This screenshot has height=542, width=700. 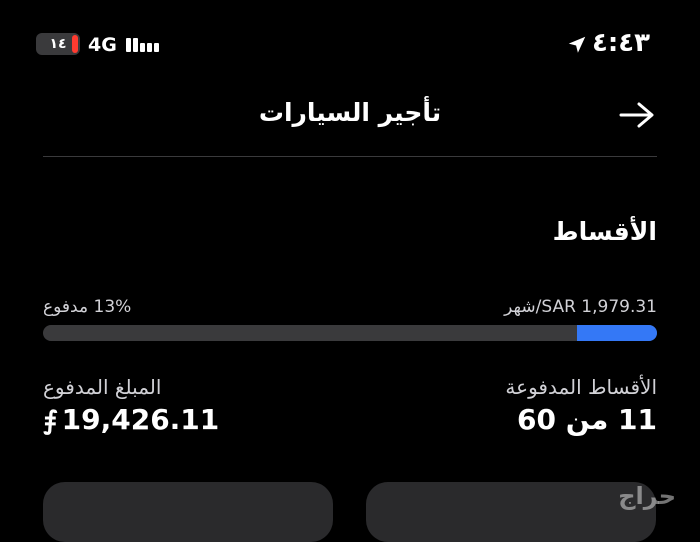 What do you see at coordinates (50, 421) in the screenshot?
I see `riyal-currency-icon: ⨎` at bounding box center [50, 421].